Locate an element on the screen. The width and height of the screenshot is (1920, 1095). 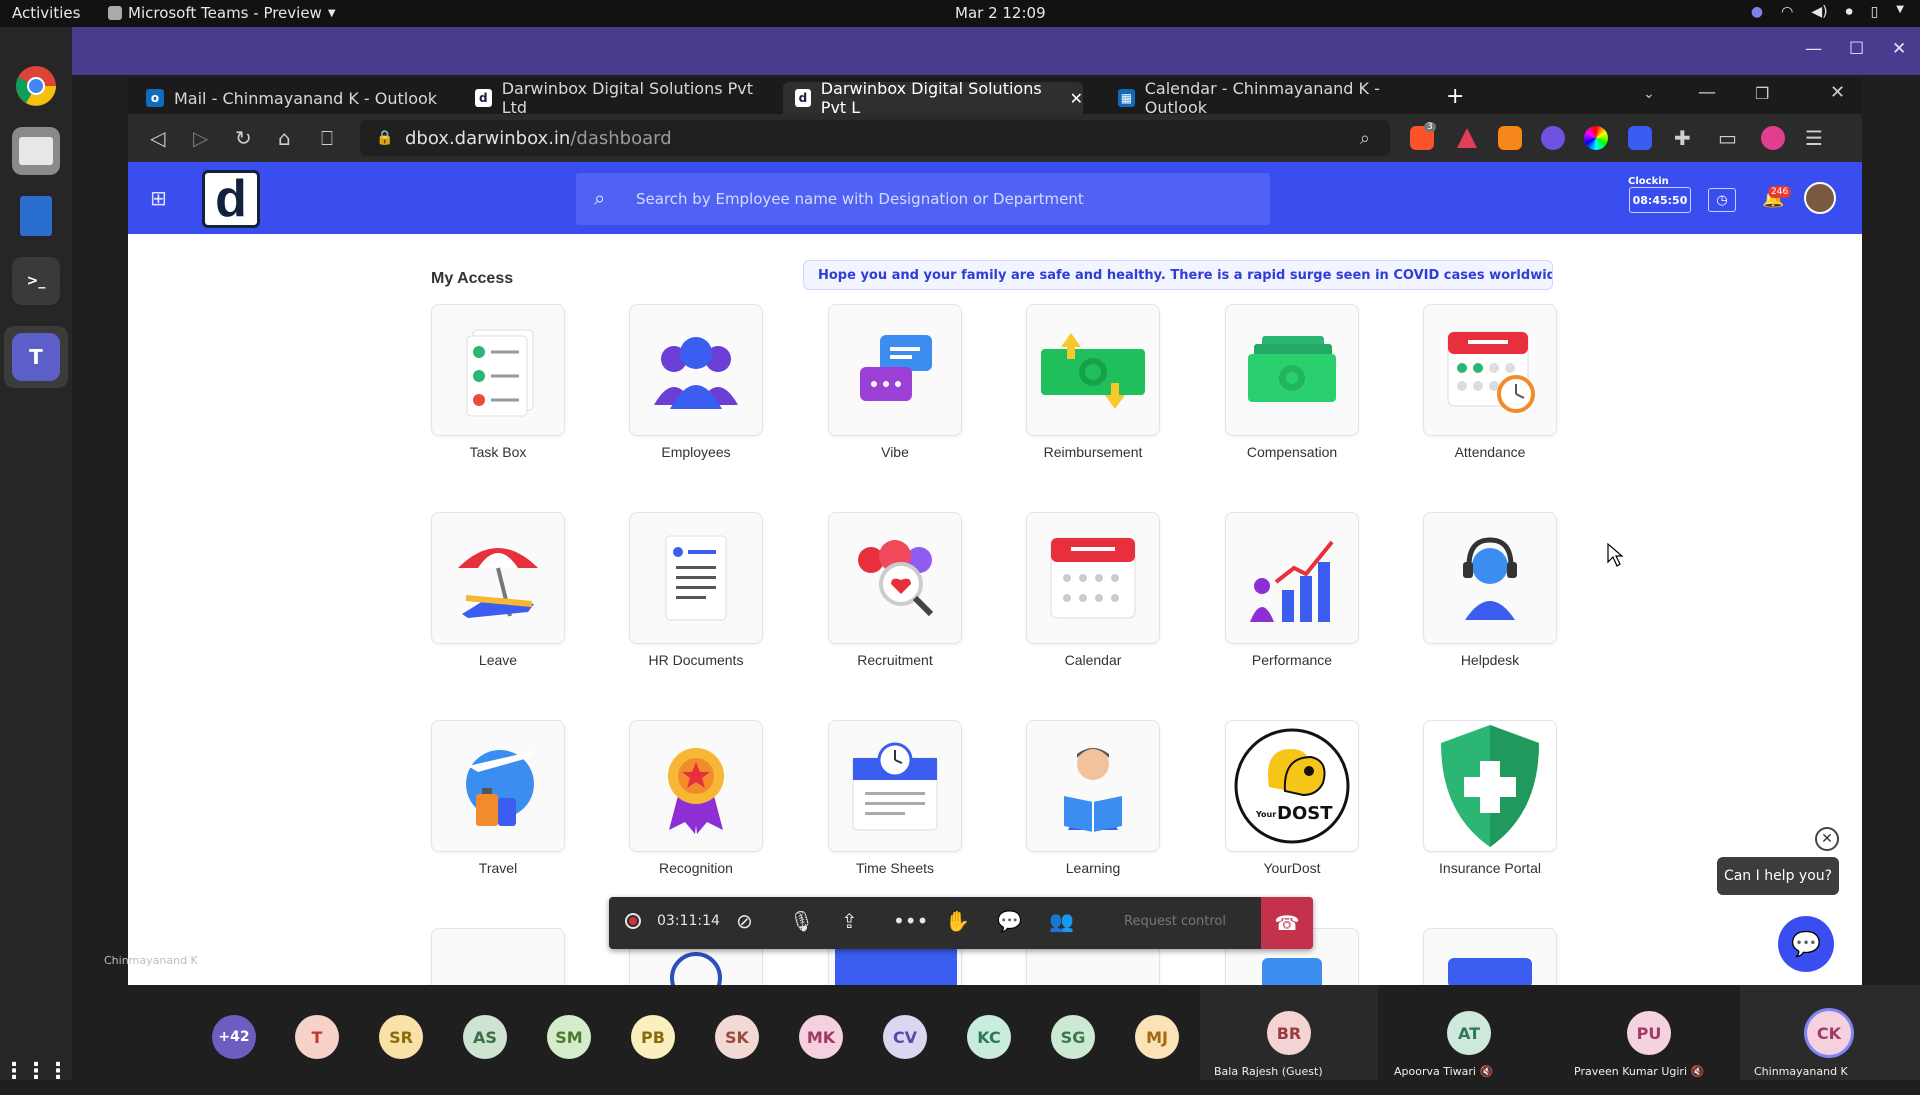
new-tab-icon: + is located at coordinates (1455, 96).